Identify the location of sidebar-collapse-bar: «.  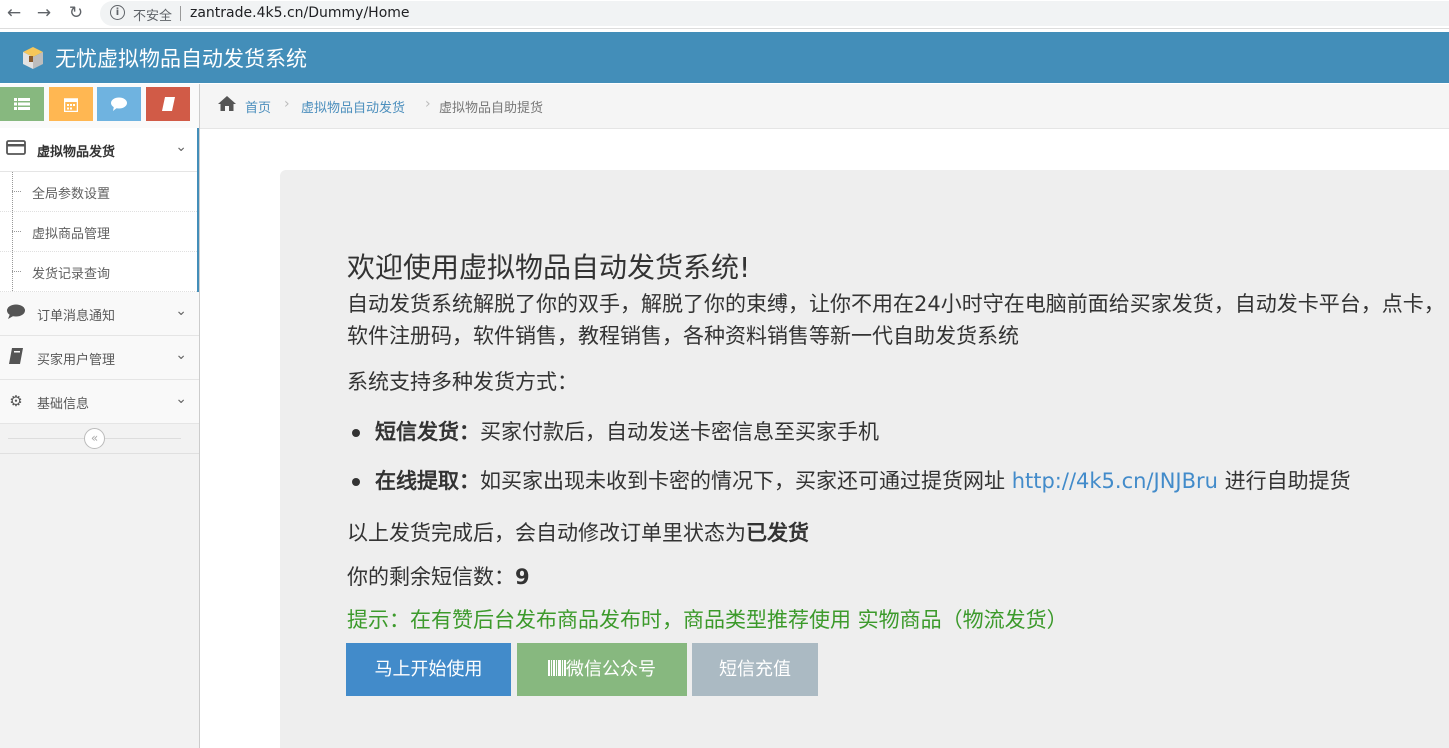
(99, 439).